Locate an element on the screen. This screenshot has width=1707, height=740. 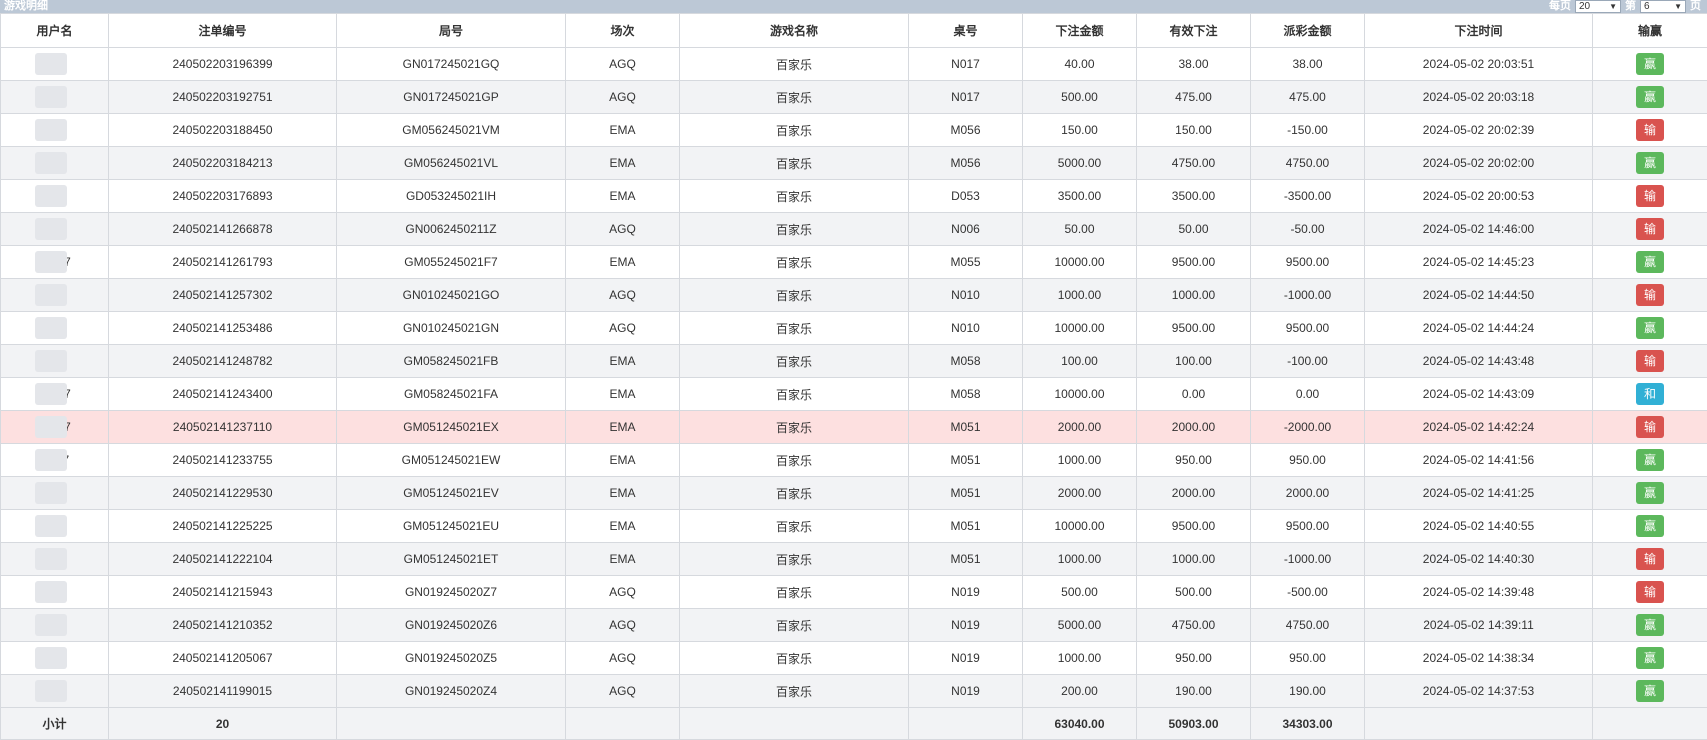
cell-valid-bet: 9500.00 is located at coordinates (1194, 328).